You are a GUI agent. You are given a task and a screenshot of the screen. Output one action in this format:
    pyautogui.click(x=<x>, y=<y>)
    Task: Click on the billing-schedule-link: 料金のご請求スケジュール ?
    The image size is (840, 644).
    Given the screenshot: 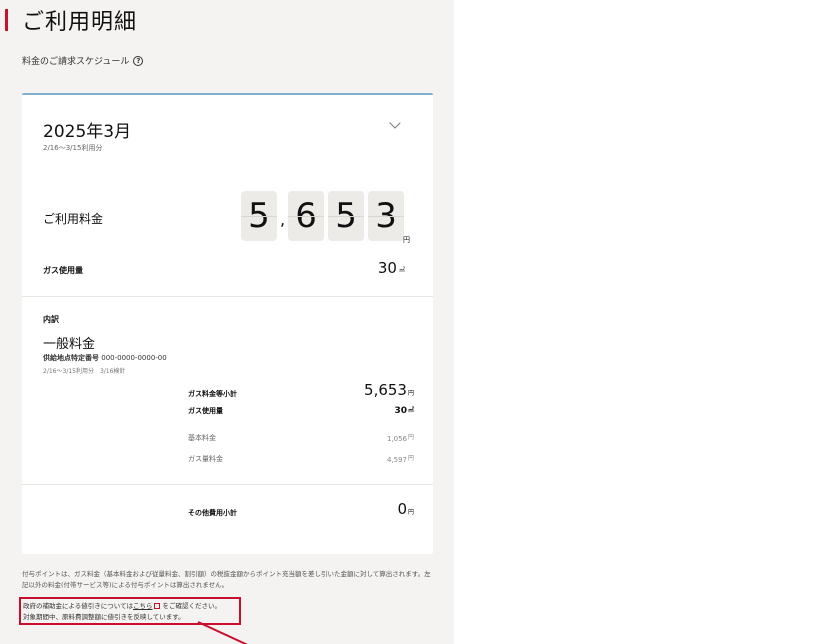 What is the action you would take?
    pyautogui.click(x=83, y=60)
    